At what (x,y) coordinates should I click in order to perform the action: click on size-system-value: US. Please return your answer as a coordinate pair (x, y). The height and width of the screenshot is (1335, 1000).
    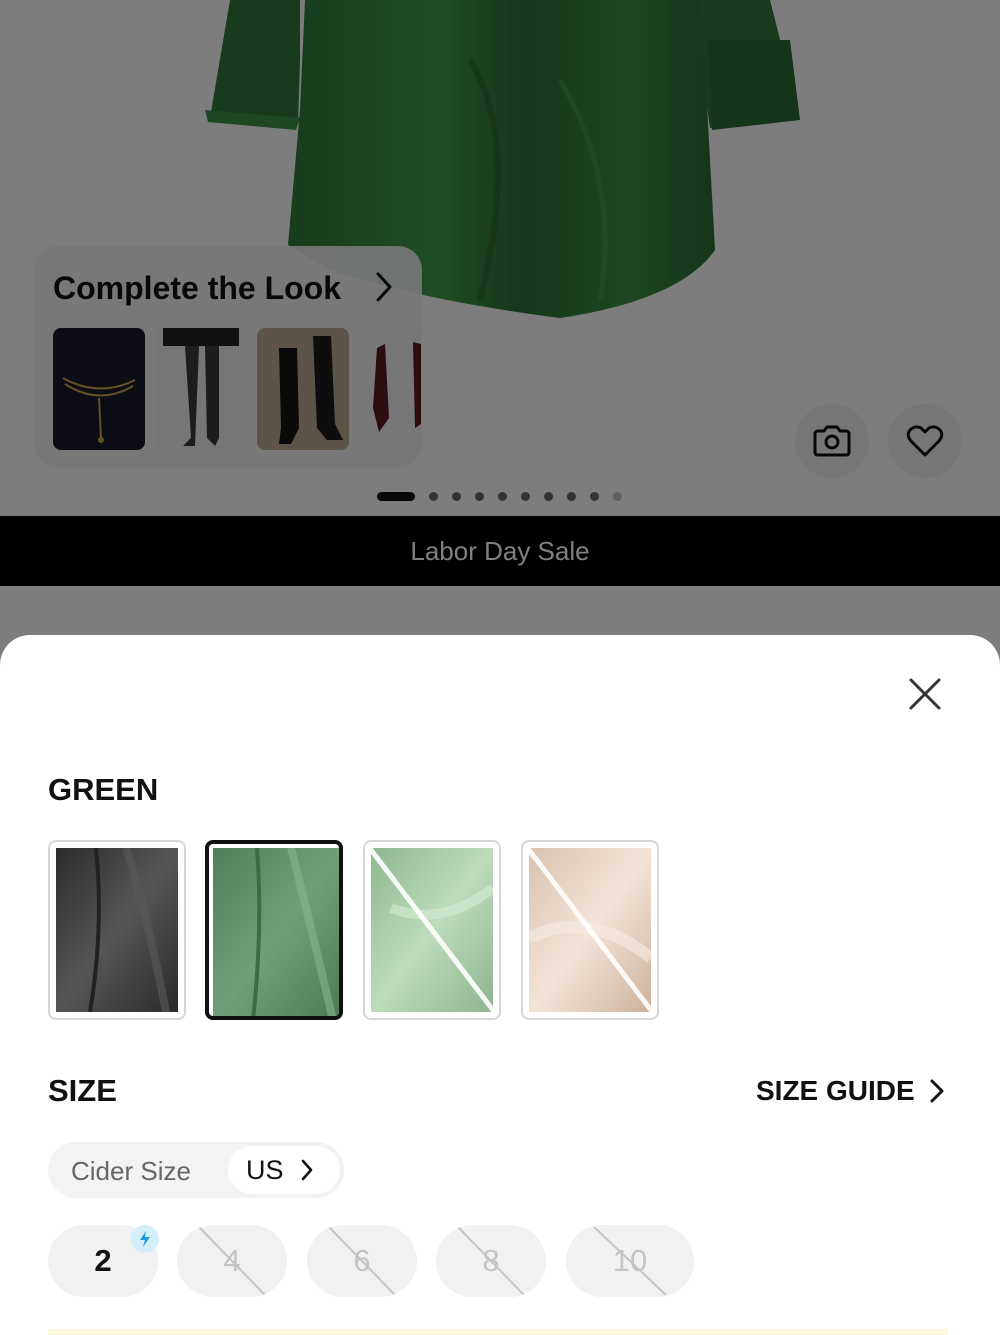
    Looking at the image, I should click on (265, 1169).